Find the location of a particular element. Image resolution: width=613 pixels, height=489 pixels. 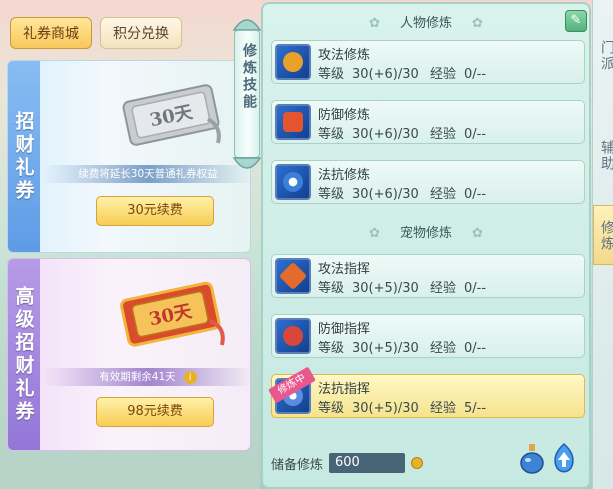

skill-name: 法抗指挥 is located at coordinates (344, 389).